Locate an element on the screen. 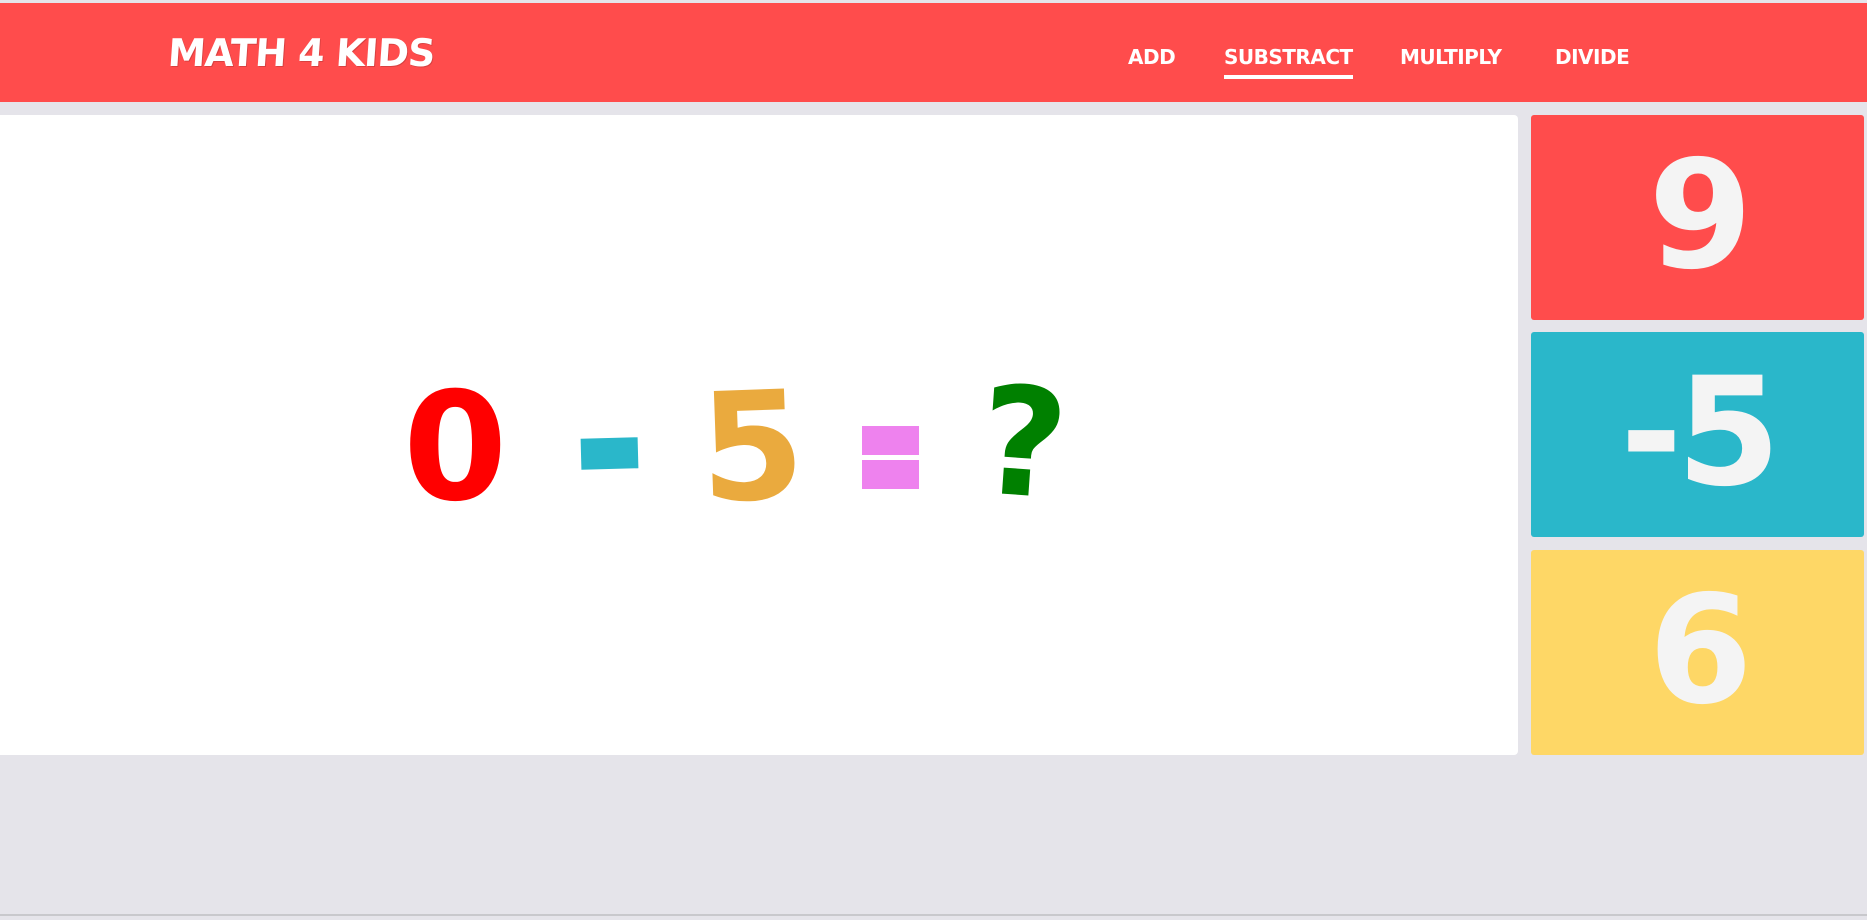 This screenshot has height=920, width=1867. answer-option-3: 6 is located at coordinates (1697, 652).